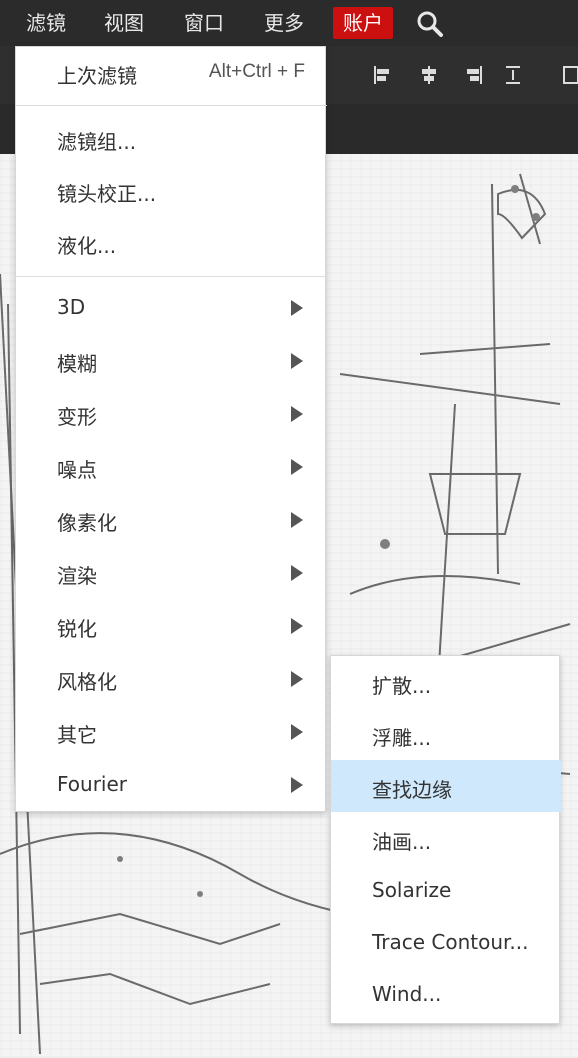 The height and width of the screenshot is (1058, 578). What do you see at coordinates (77, 470) in the screenshot?
I see `noise-label: 噪点` at bounding box center [77, 470].